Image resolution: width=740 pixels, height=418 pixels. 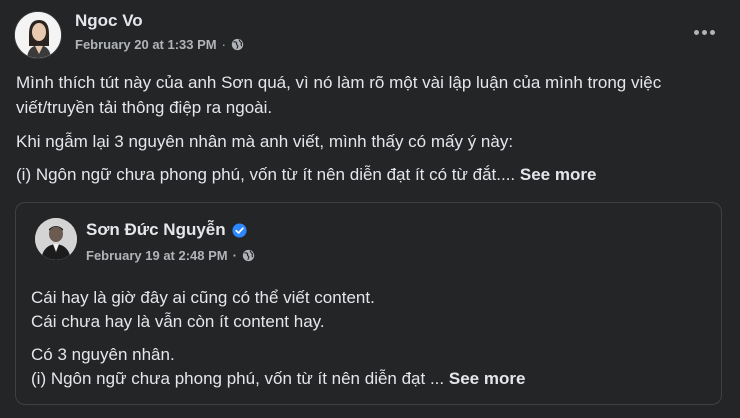 What do you see at coordinates (178, 321) in the screenshot?
I see `shared-line-2: Cái chưa hay là vẫn còn ít content hay.` at bounding box center [178, 321].